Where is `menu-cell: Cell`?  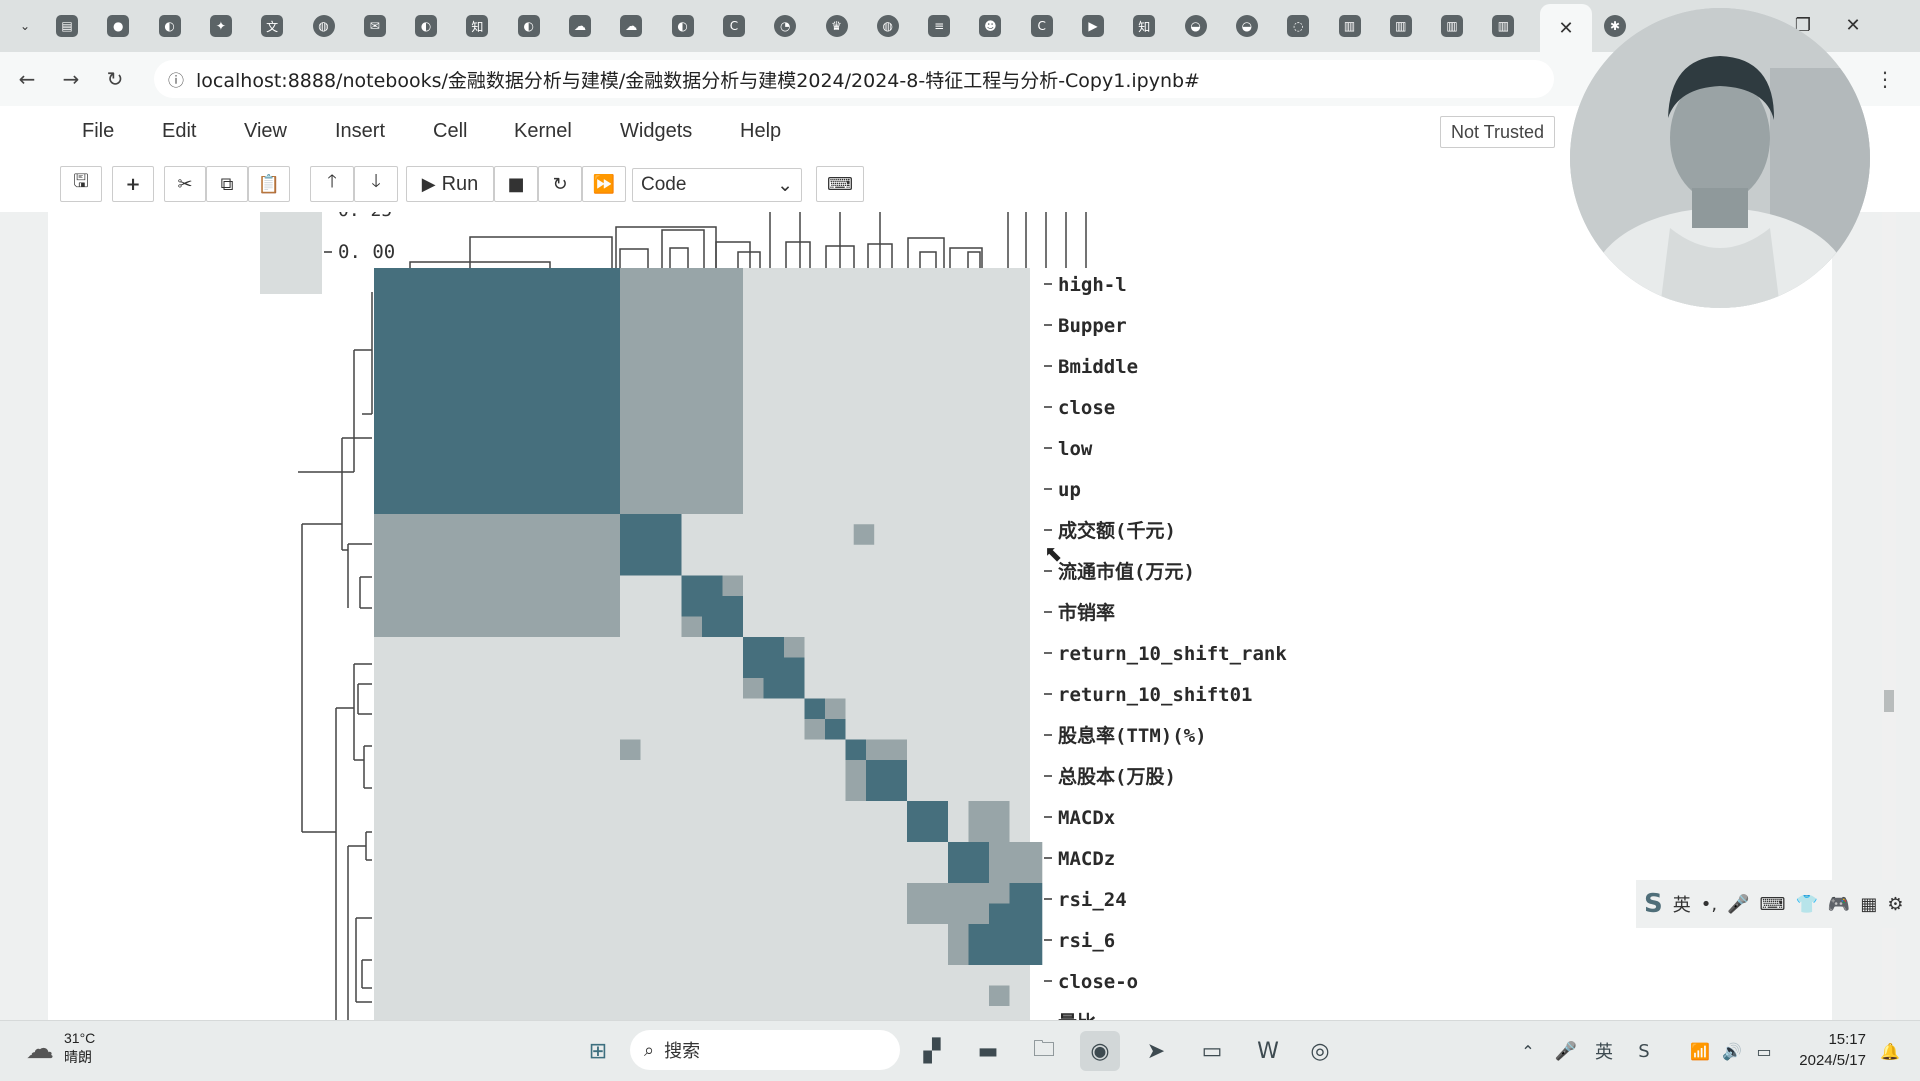 menu-cell: Cell is located at coordinates (450, 131).